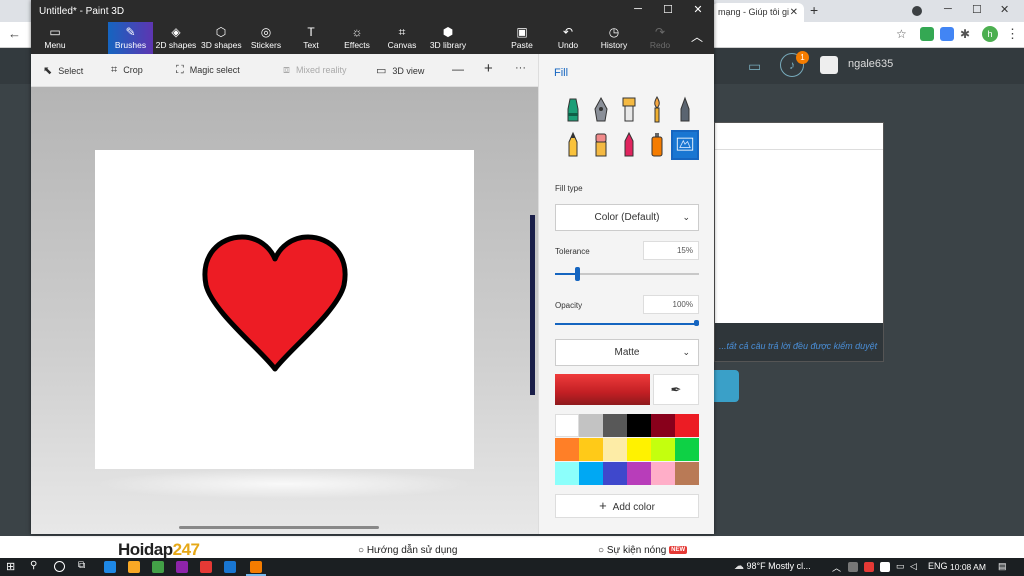 The height and width of the screenshot is (576, 1024). I want to click on browser-tab: mạng - Giúp tôi gi ✕, so click(758, 12).